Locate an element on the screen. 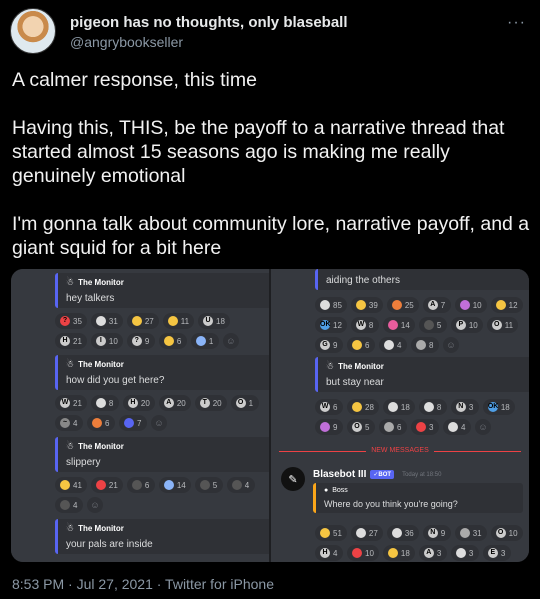 This screenshot has width=540, height=599. reaction-bar: 41 21 6 14 5 4 4 ☺ is located at coordinates (160, 495).